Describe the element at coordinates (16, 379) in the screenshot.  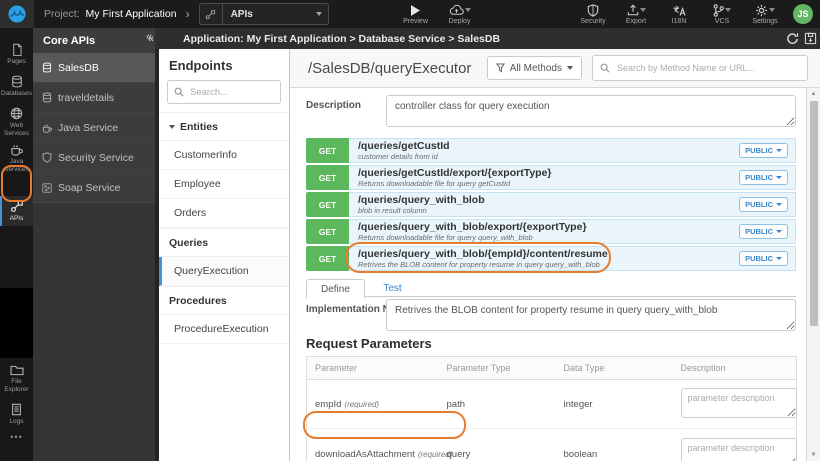
I see `sidebar-item-file-explorer: File Explorer` at that location.